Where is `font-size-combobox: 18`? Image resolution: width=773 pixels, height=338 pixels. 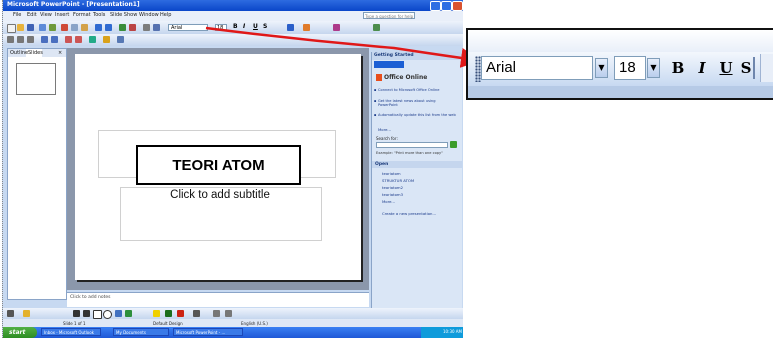 font-size-combobox: 18 is located at coordinates (221, 27).